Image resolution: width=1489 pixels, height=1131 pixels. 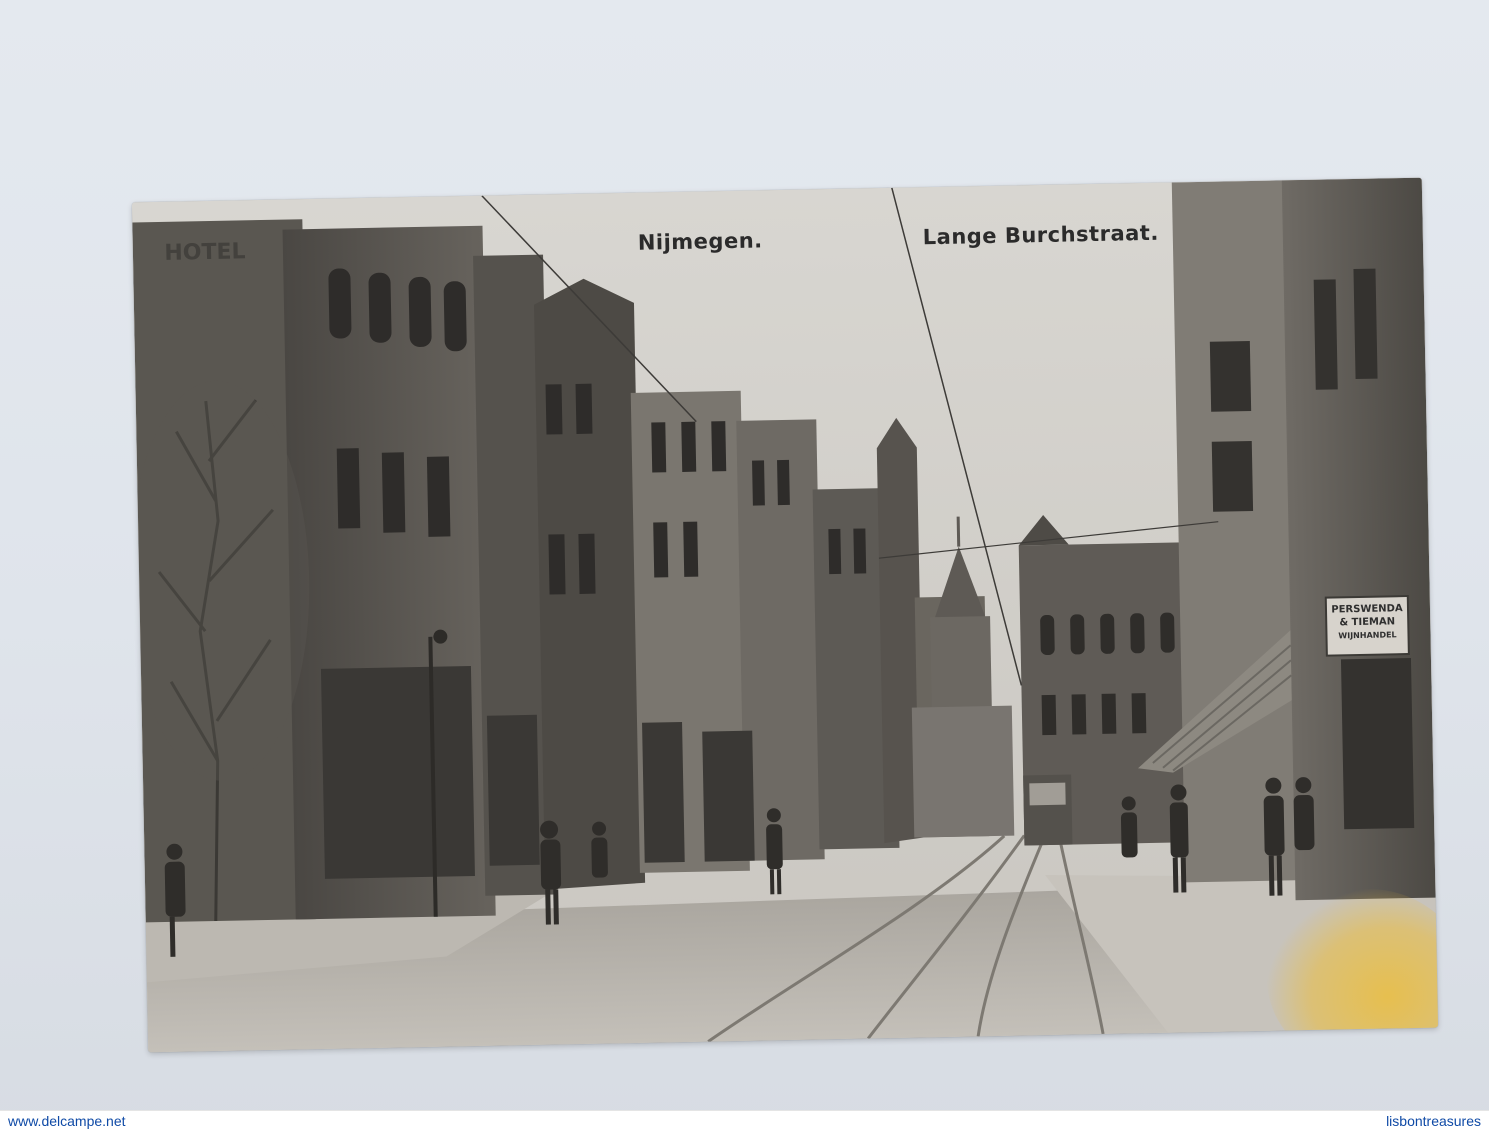 What do you see at coordinates (744, 1120) in the screenshot?
I see `watermark-bar: www.delcampe.net lisbontreasures` at bounding box center [744, 1120].